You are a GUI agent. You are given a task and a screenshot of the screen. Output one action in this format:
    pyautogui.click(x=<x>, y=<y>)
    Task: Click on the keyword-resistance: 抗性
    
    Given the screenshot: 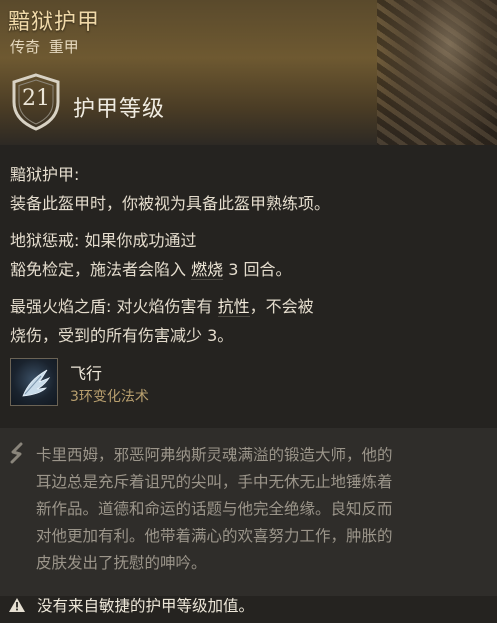 What is the action you would take?
    pyautogui.click(x=233, y=307)
    